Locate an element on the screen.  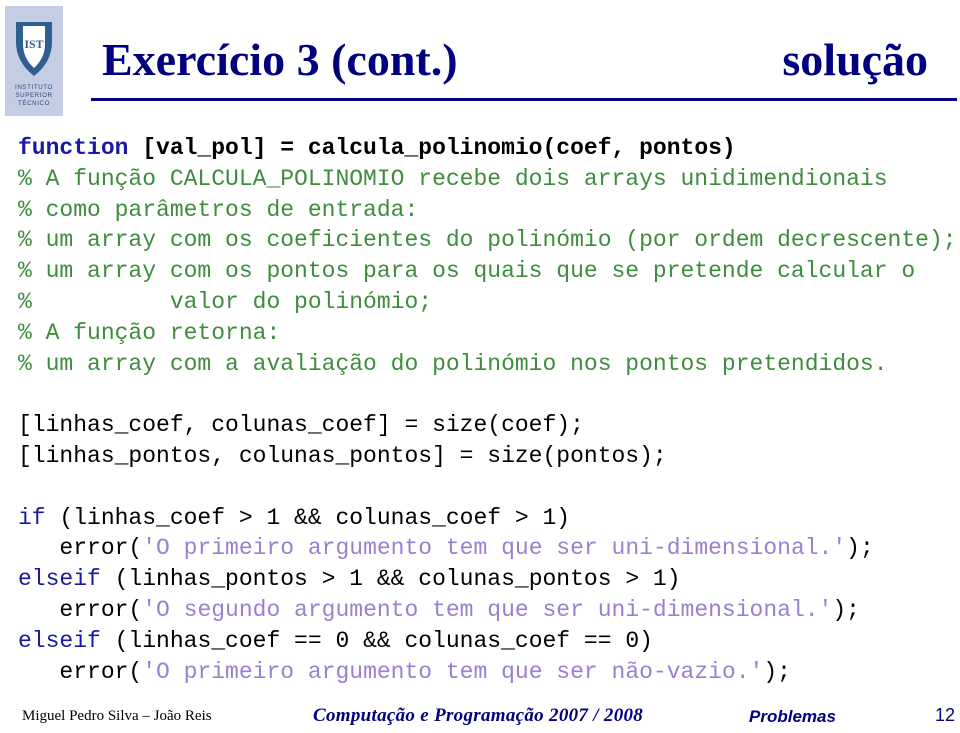
code-line: % como parâmetros de entrada: is located at coordinates (487, 210).